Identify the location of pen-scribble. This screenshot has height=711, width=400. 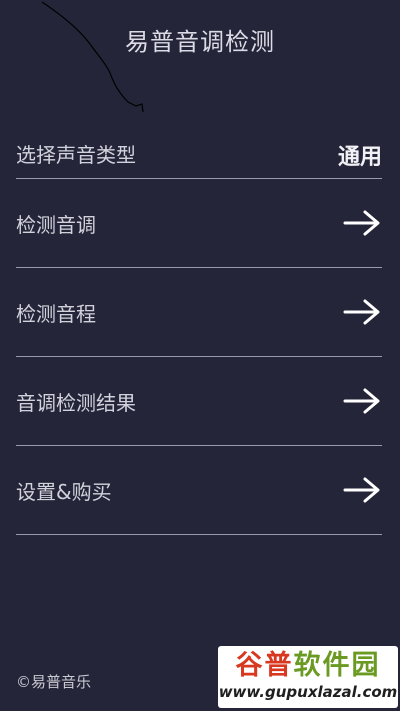
(92, 57).